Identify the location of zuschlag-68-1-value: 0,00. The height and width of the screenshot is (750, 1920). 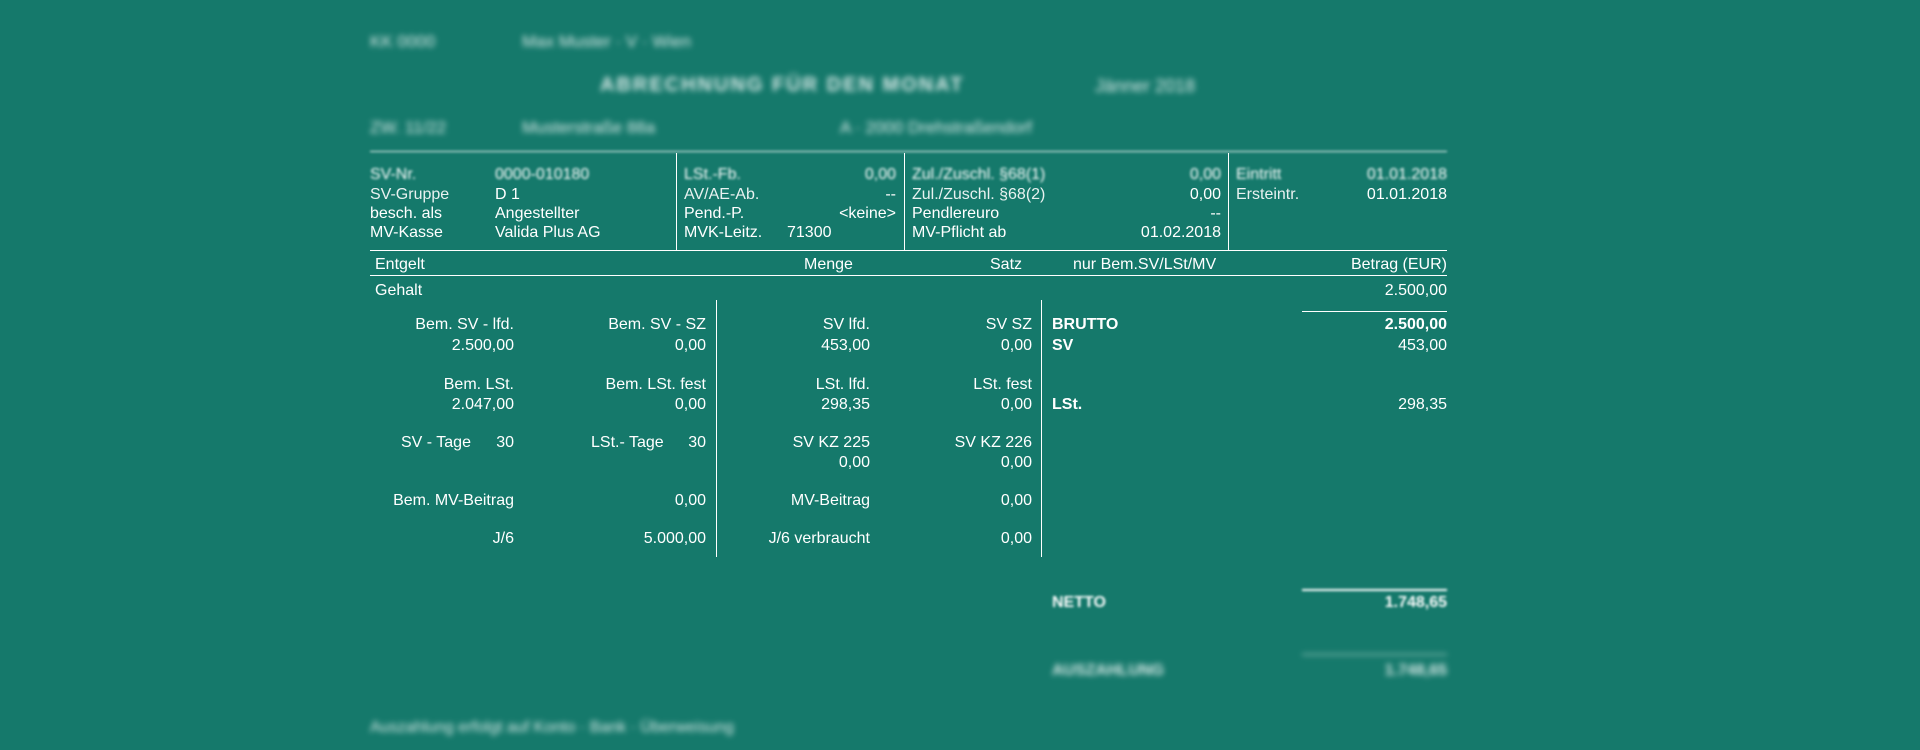
(1205, 174).